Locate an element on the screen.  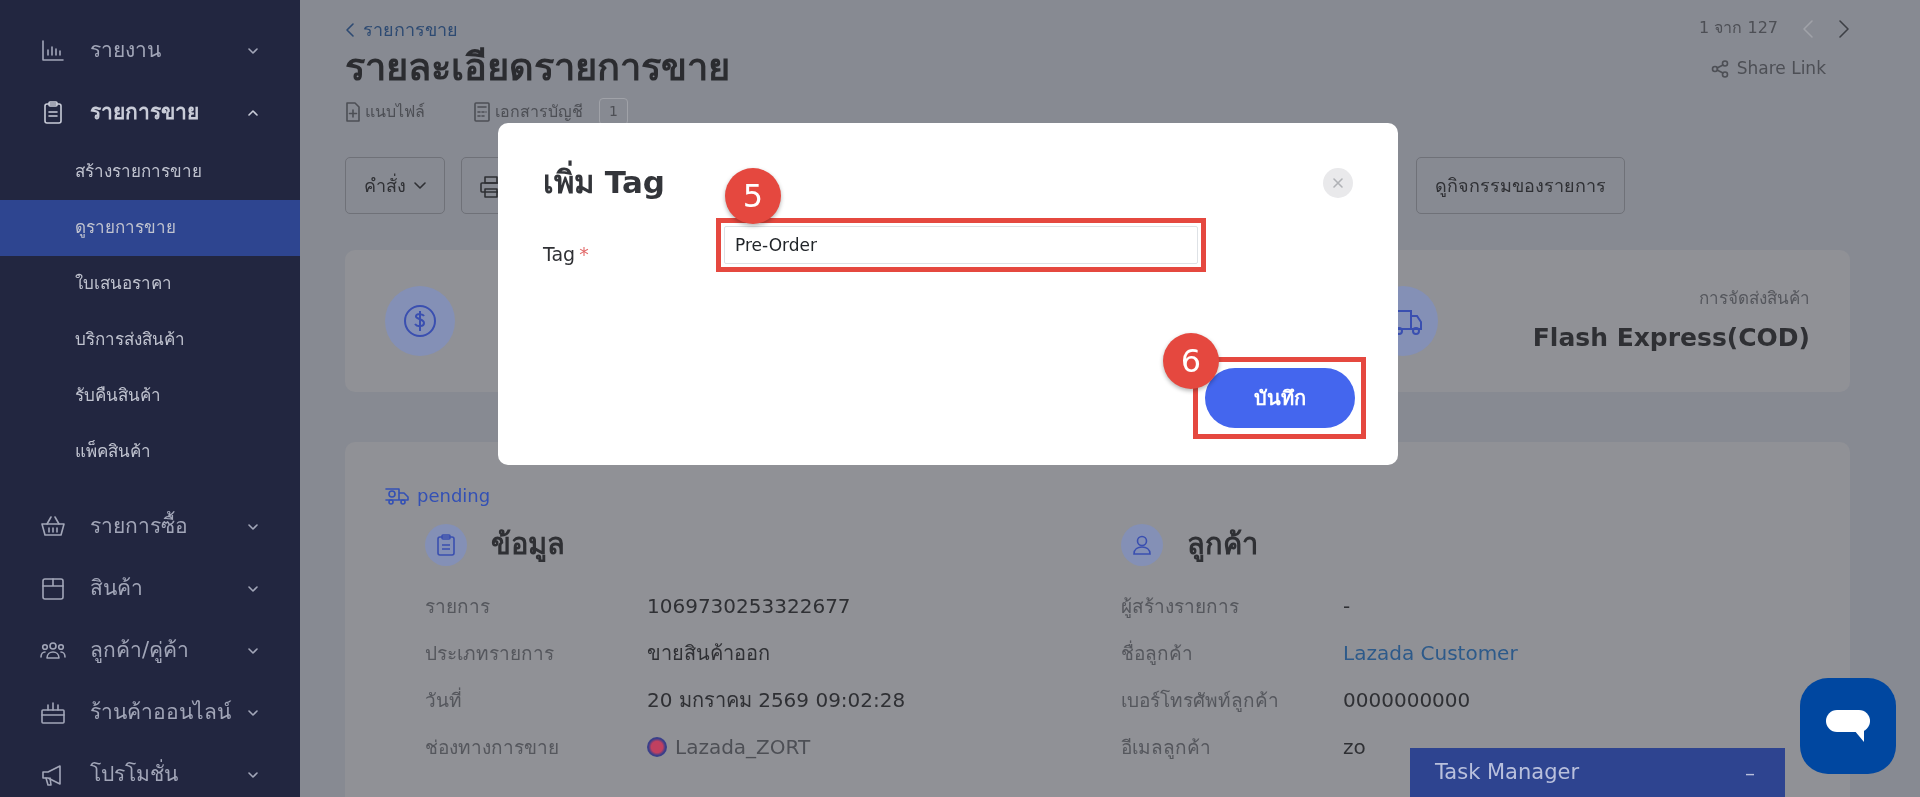
field-value: 1069730253322677 is located at coordinates (749, 607).